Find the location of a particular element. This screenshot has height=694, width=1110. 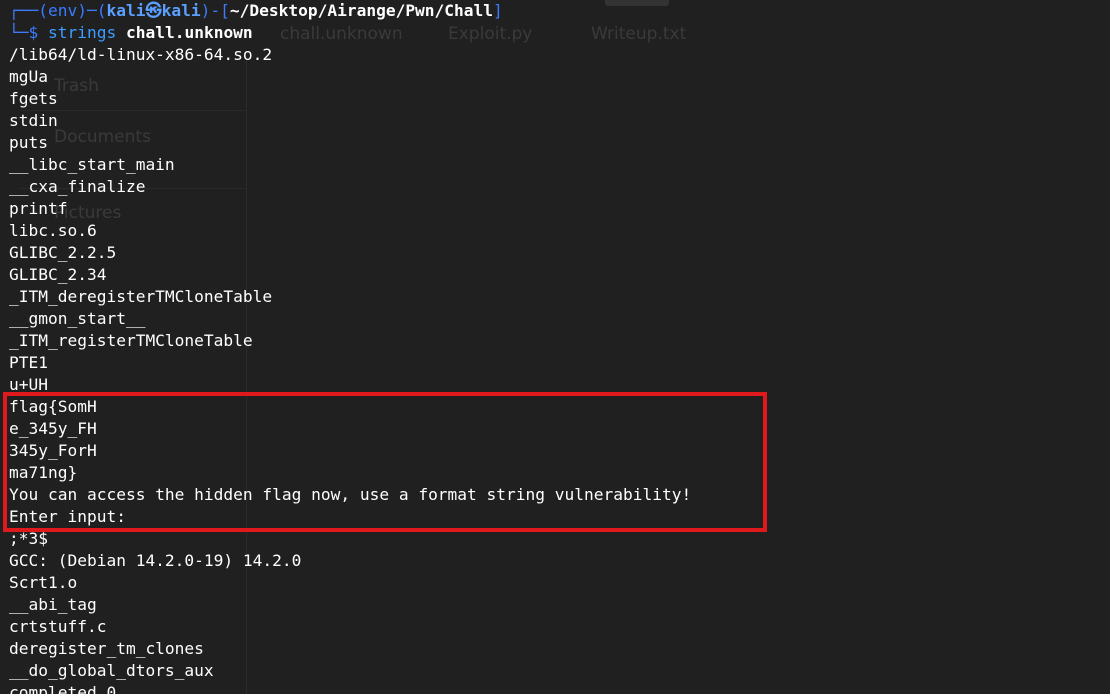

output-line: deregister_tm_clones is located at coordinates (106, 648).